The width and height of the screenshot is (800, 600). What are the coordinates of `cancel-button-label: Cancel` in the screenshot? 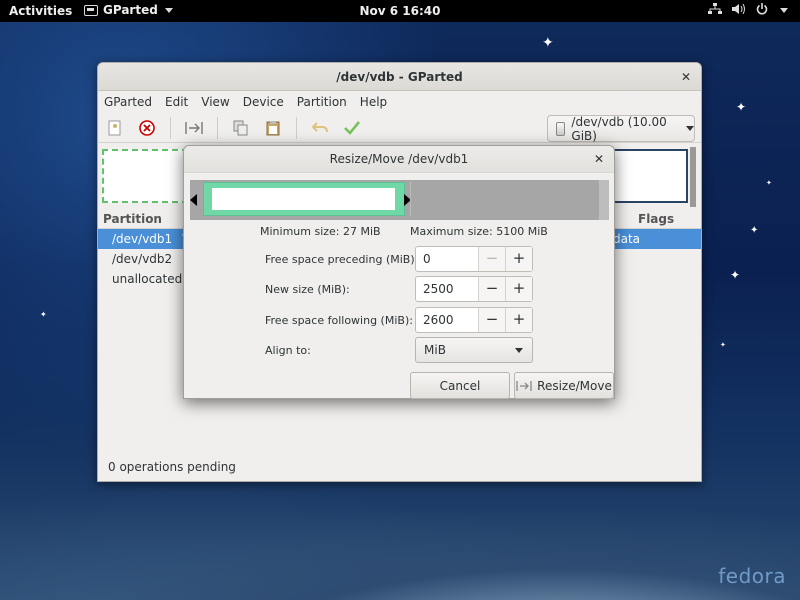 It's located at (460, 385).